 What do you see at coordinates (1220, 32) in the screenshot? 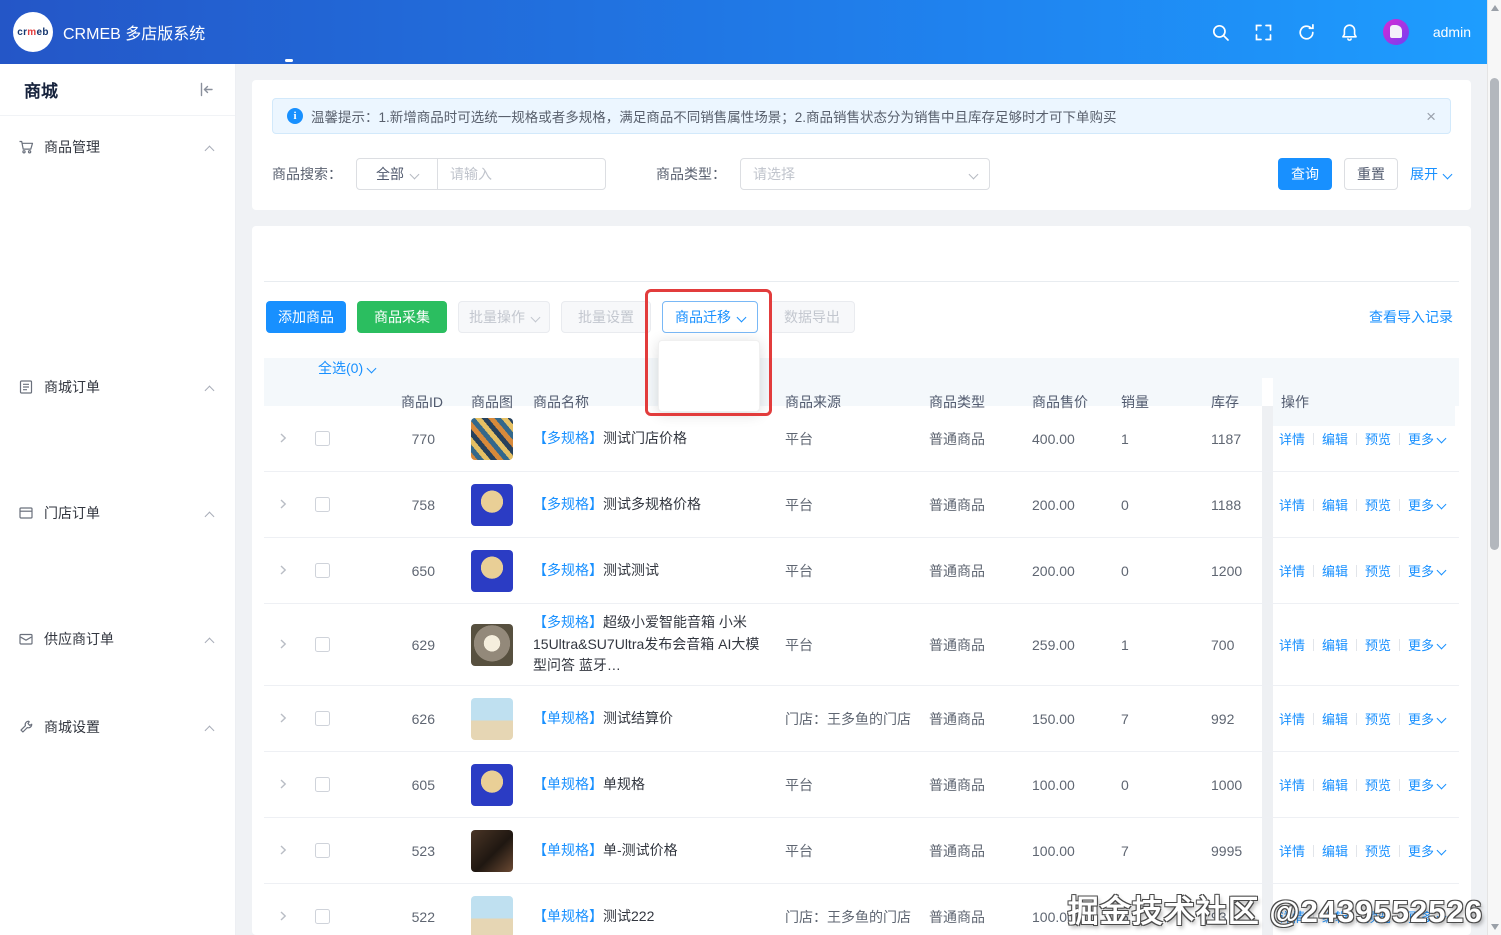
I see `search-icon` at bounding box center [1220, 32].